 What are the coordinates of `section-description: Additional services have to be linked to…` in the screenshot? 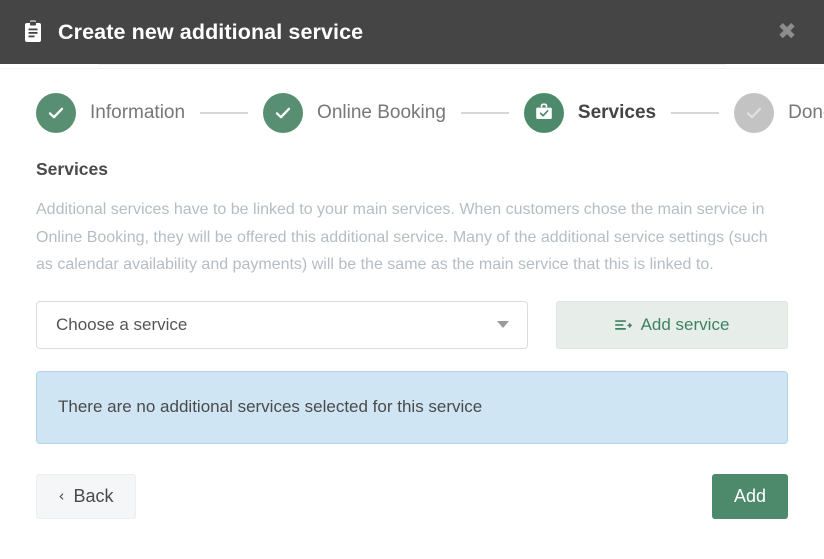 It's located at (402, 237).